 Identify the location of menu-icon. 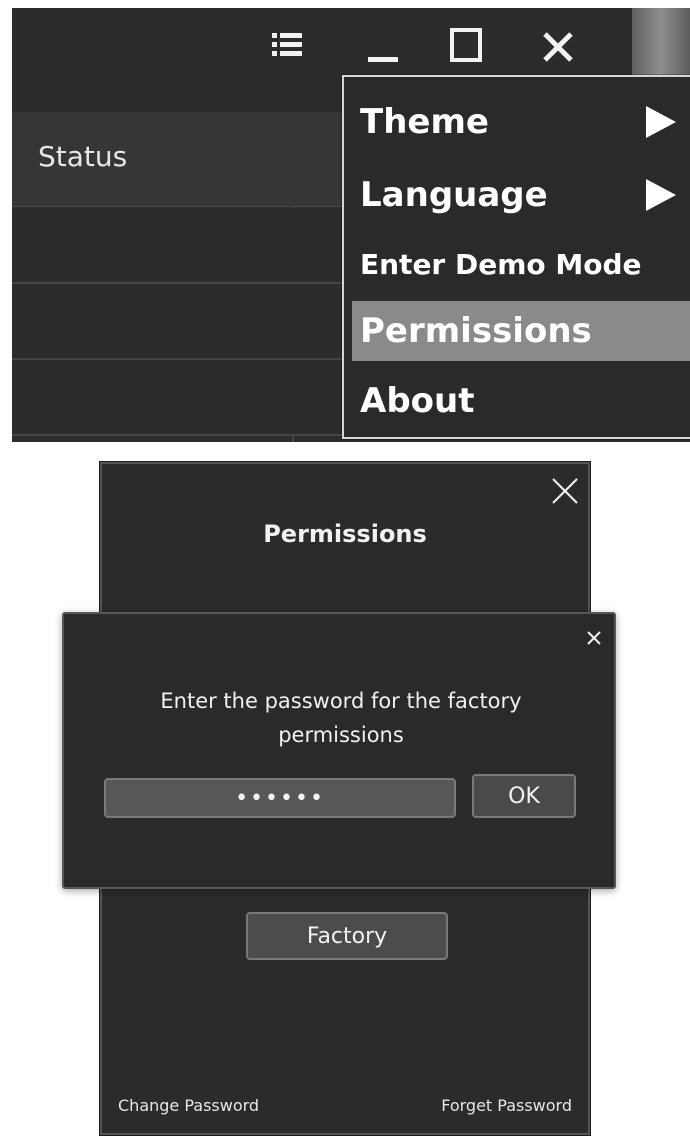
(288, 45).